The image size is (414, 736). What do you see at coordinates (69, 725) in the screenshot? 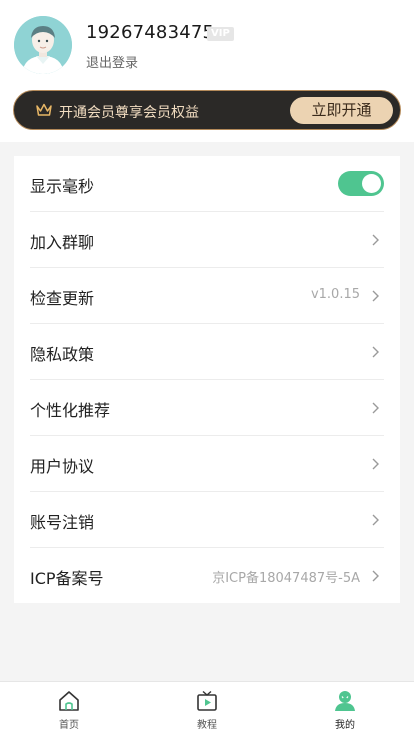
I see `tab-label: 首页` at bounding box center [69, 725].